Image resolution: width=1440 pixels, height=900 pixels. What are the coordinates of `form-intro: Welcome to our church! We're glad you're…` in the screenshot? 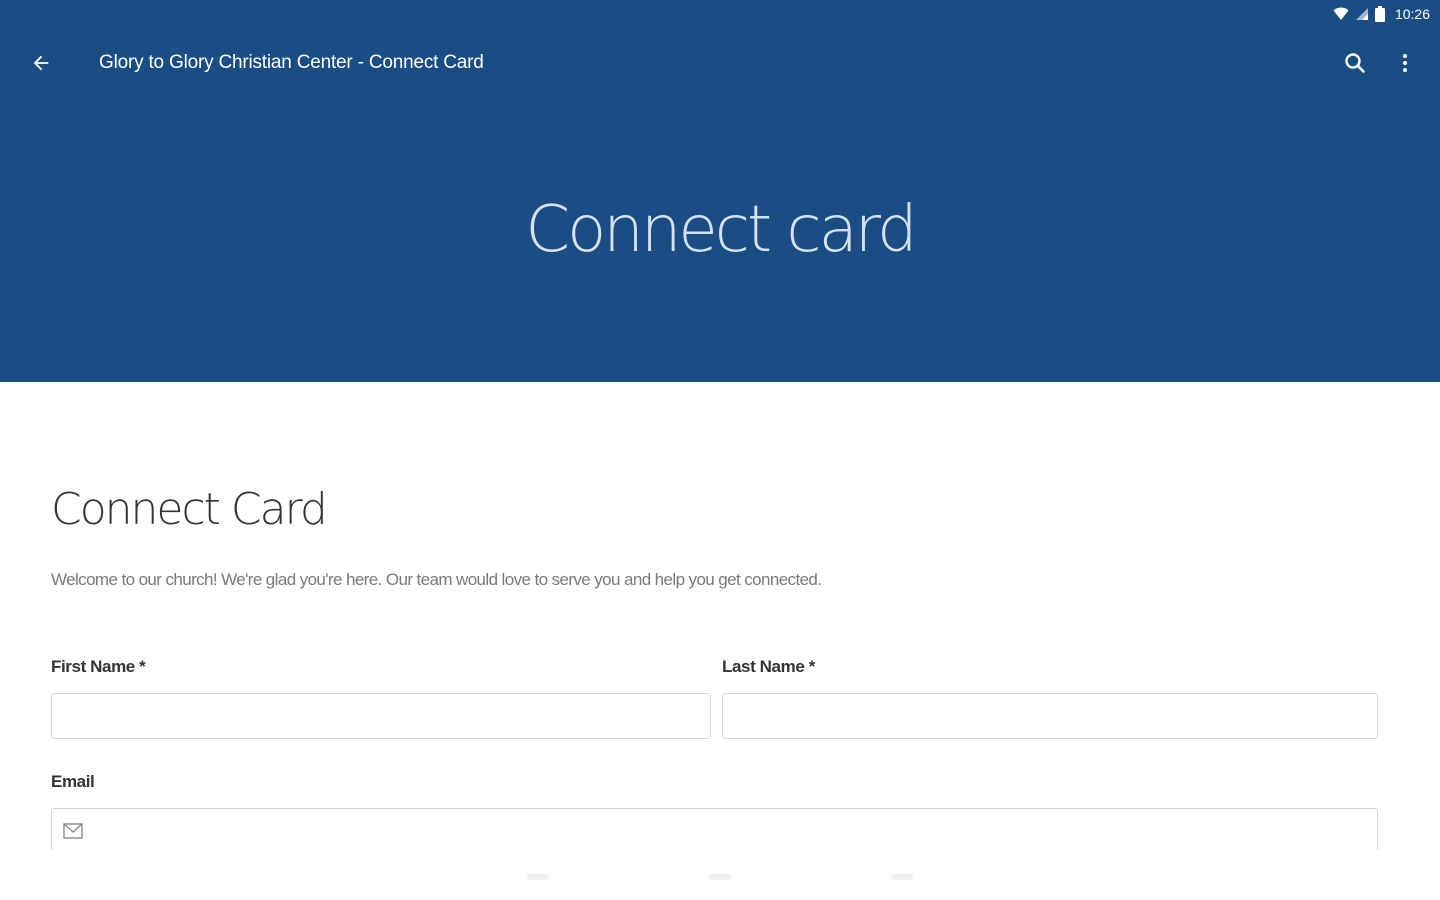 It's located at (436, 579).